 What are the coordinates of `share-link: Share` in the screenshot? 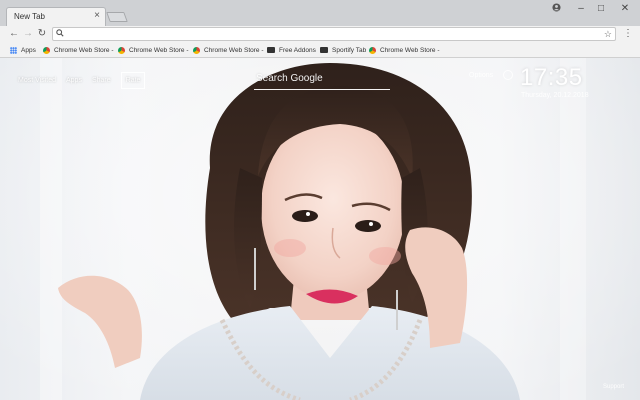 It's located at (101, 80).